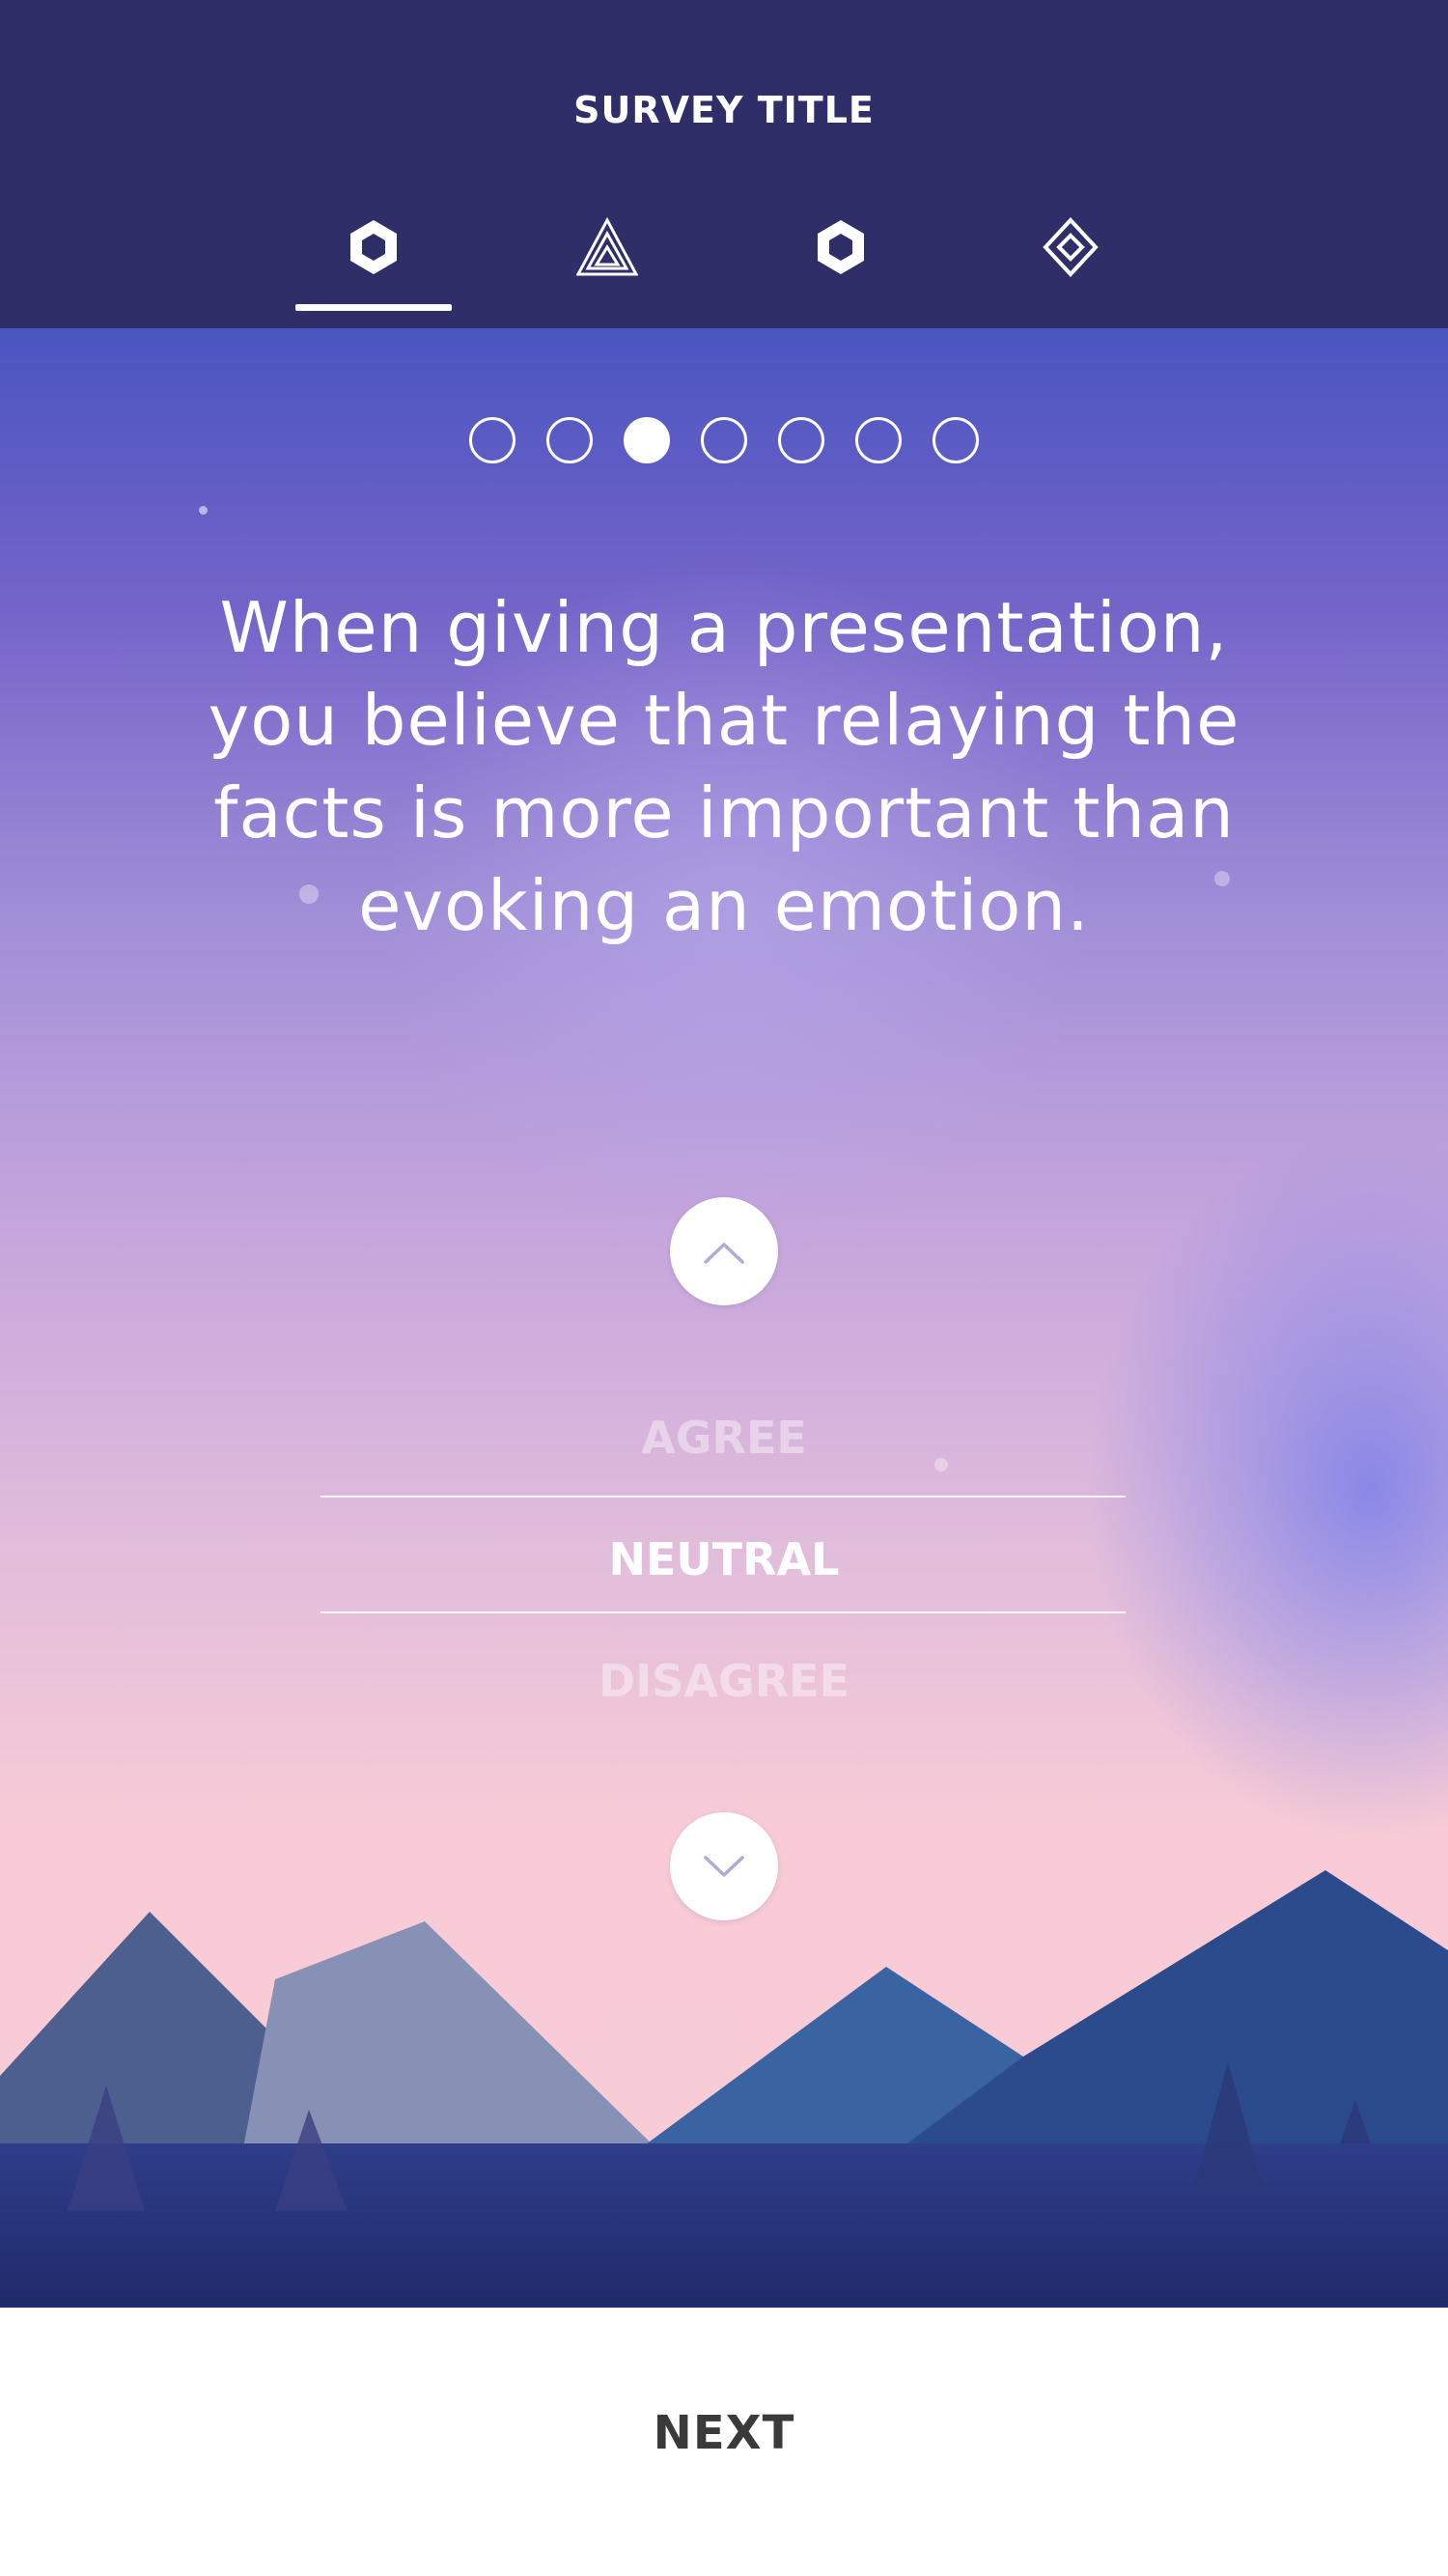 Image resolution: width=1448 pixels, height=2576 pixels. I want to click on chevron-down-icon, so click(724, 1867).